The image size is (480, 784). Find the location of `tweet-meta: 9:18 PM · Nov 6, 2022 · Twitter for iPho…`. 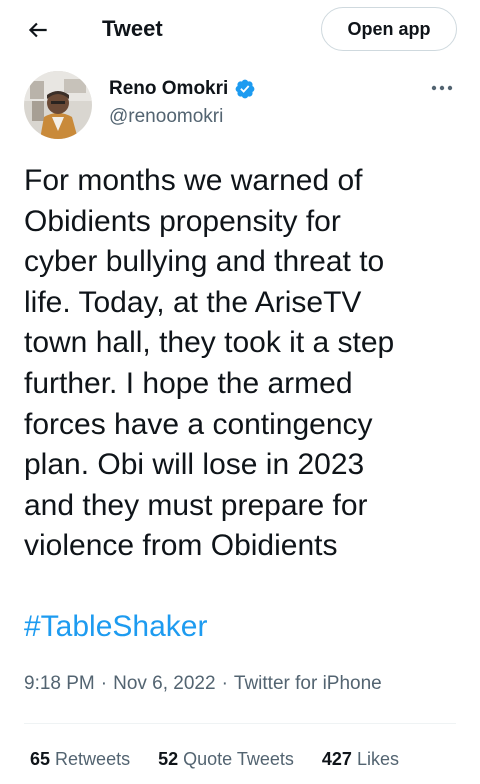

tweet-meta: 9:18 PM · Nov 6, 2022 · Twitter for iPho… is located at coordinates (203, 684).